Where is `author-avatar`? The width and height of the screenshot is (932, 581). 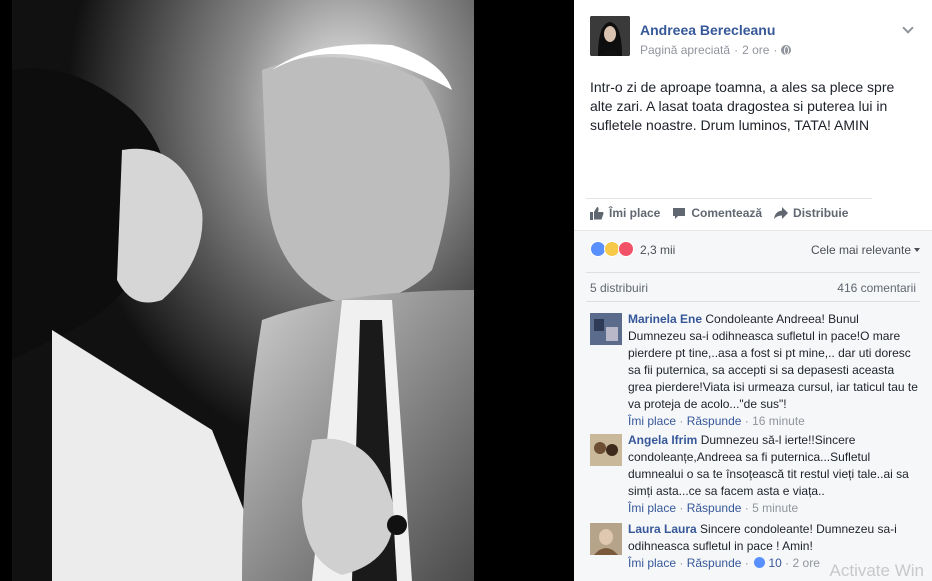 author-avatar is located at coordinates (610, 36).